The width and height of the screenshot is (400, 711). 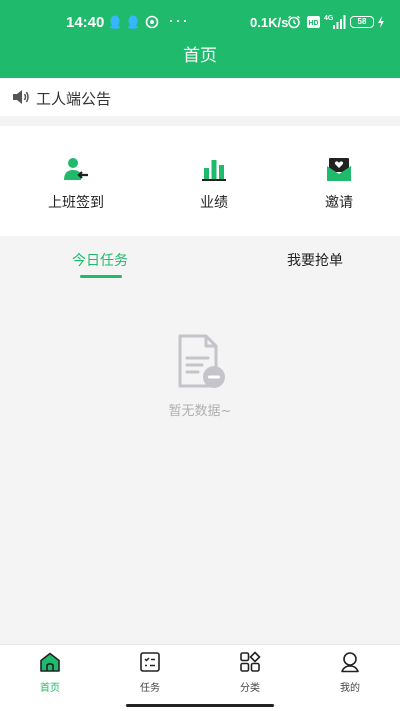 What do you see at coordinates (85, 22) in the screenshot?
I see `status-time: 14:40` at bounding box center [85, 22].